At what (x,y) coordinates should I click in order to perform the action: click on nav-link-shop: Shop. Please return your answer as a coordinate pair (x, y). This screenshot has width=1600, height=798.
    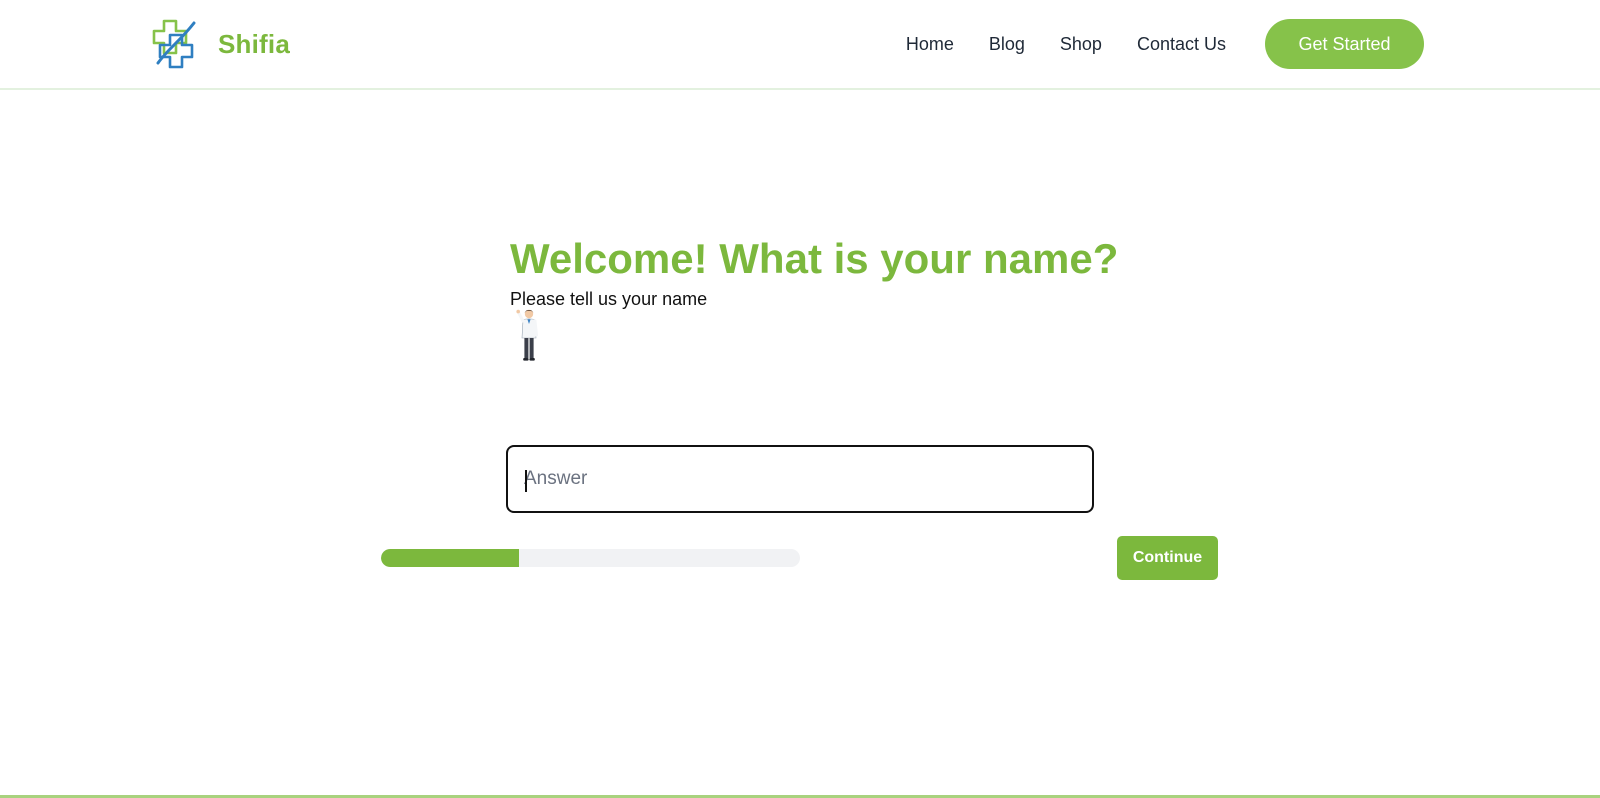
    Looking at the image, I should click on (1081, 44).